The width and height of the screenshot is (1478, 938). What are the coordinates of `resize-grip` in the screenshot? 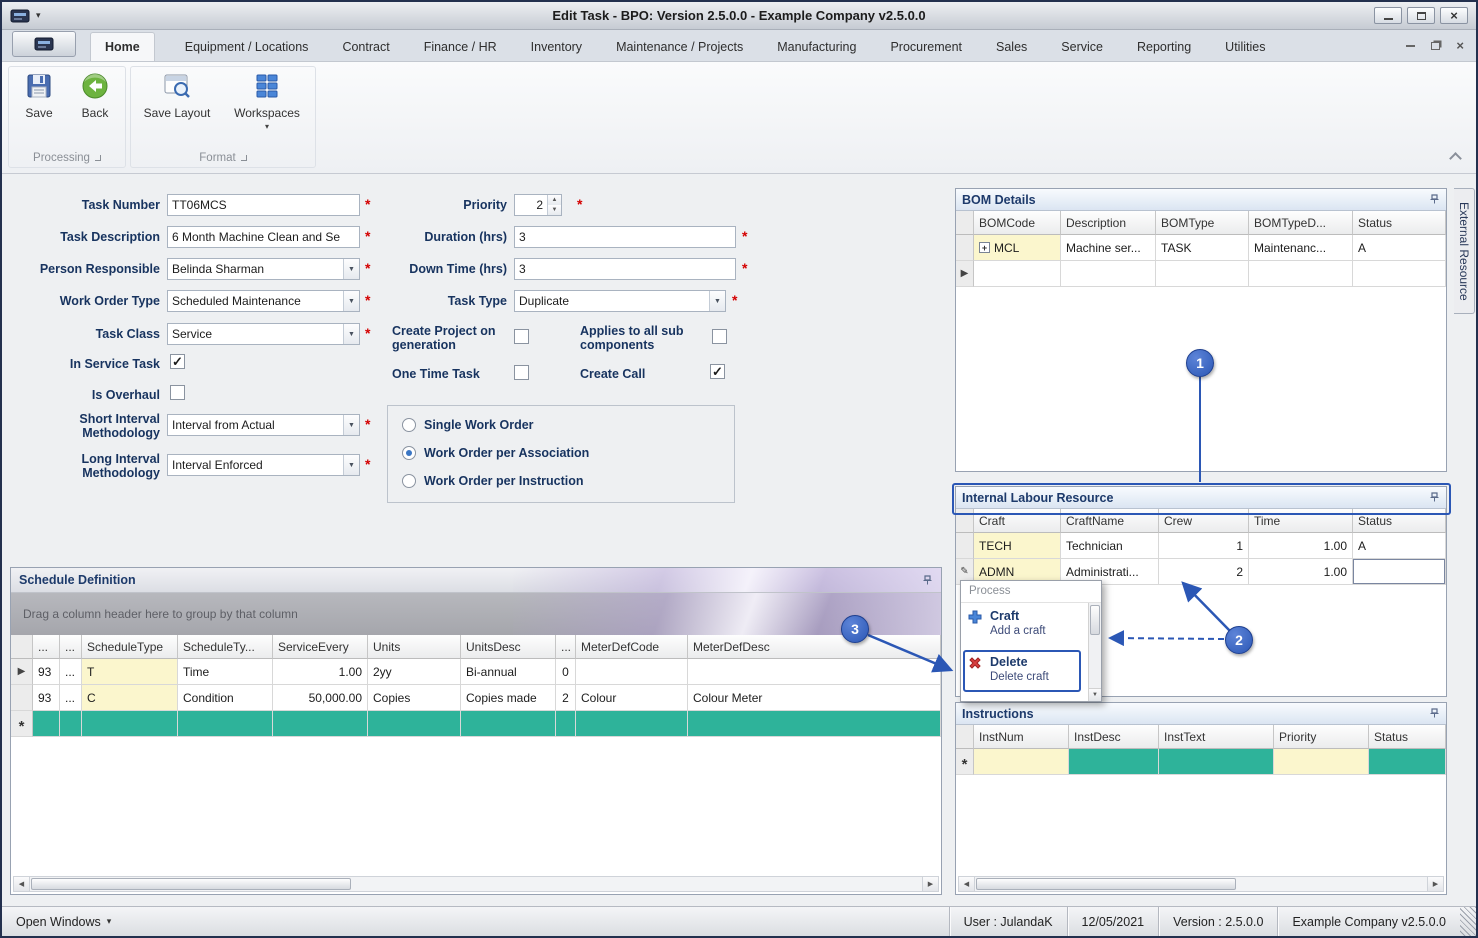 It's located at (1468, 921).